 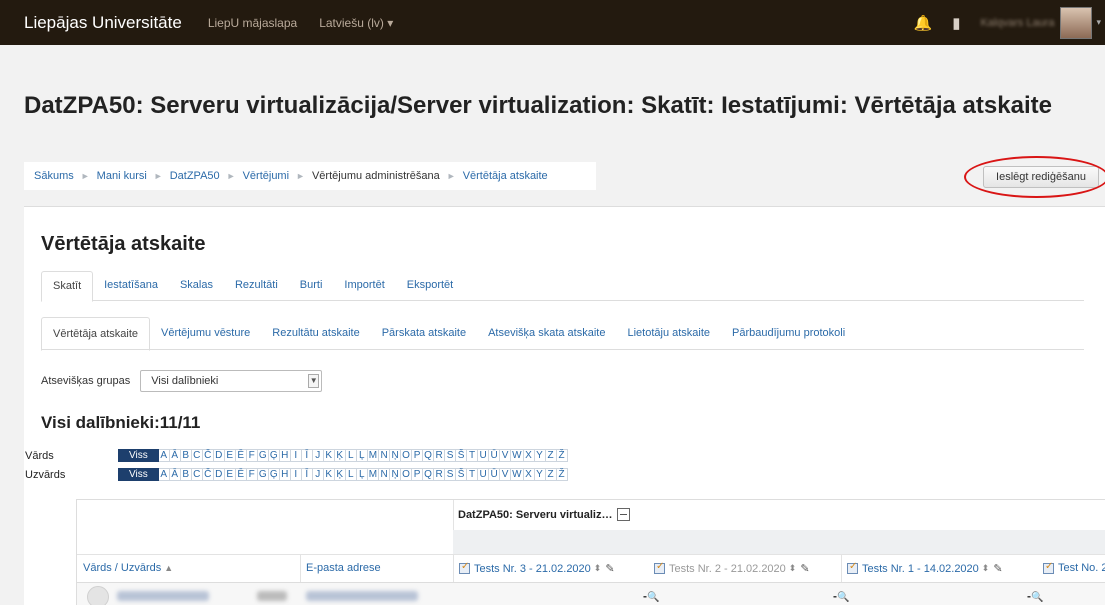 I want to click on collapse-icon, so click(x=624, y=514).